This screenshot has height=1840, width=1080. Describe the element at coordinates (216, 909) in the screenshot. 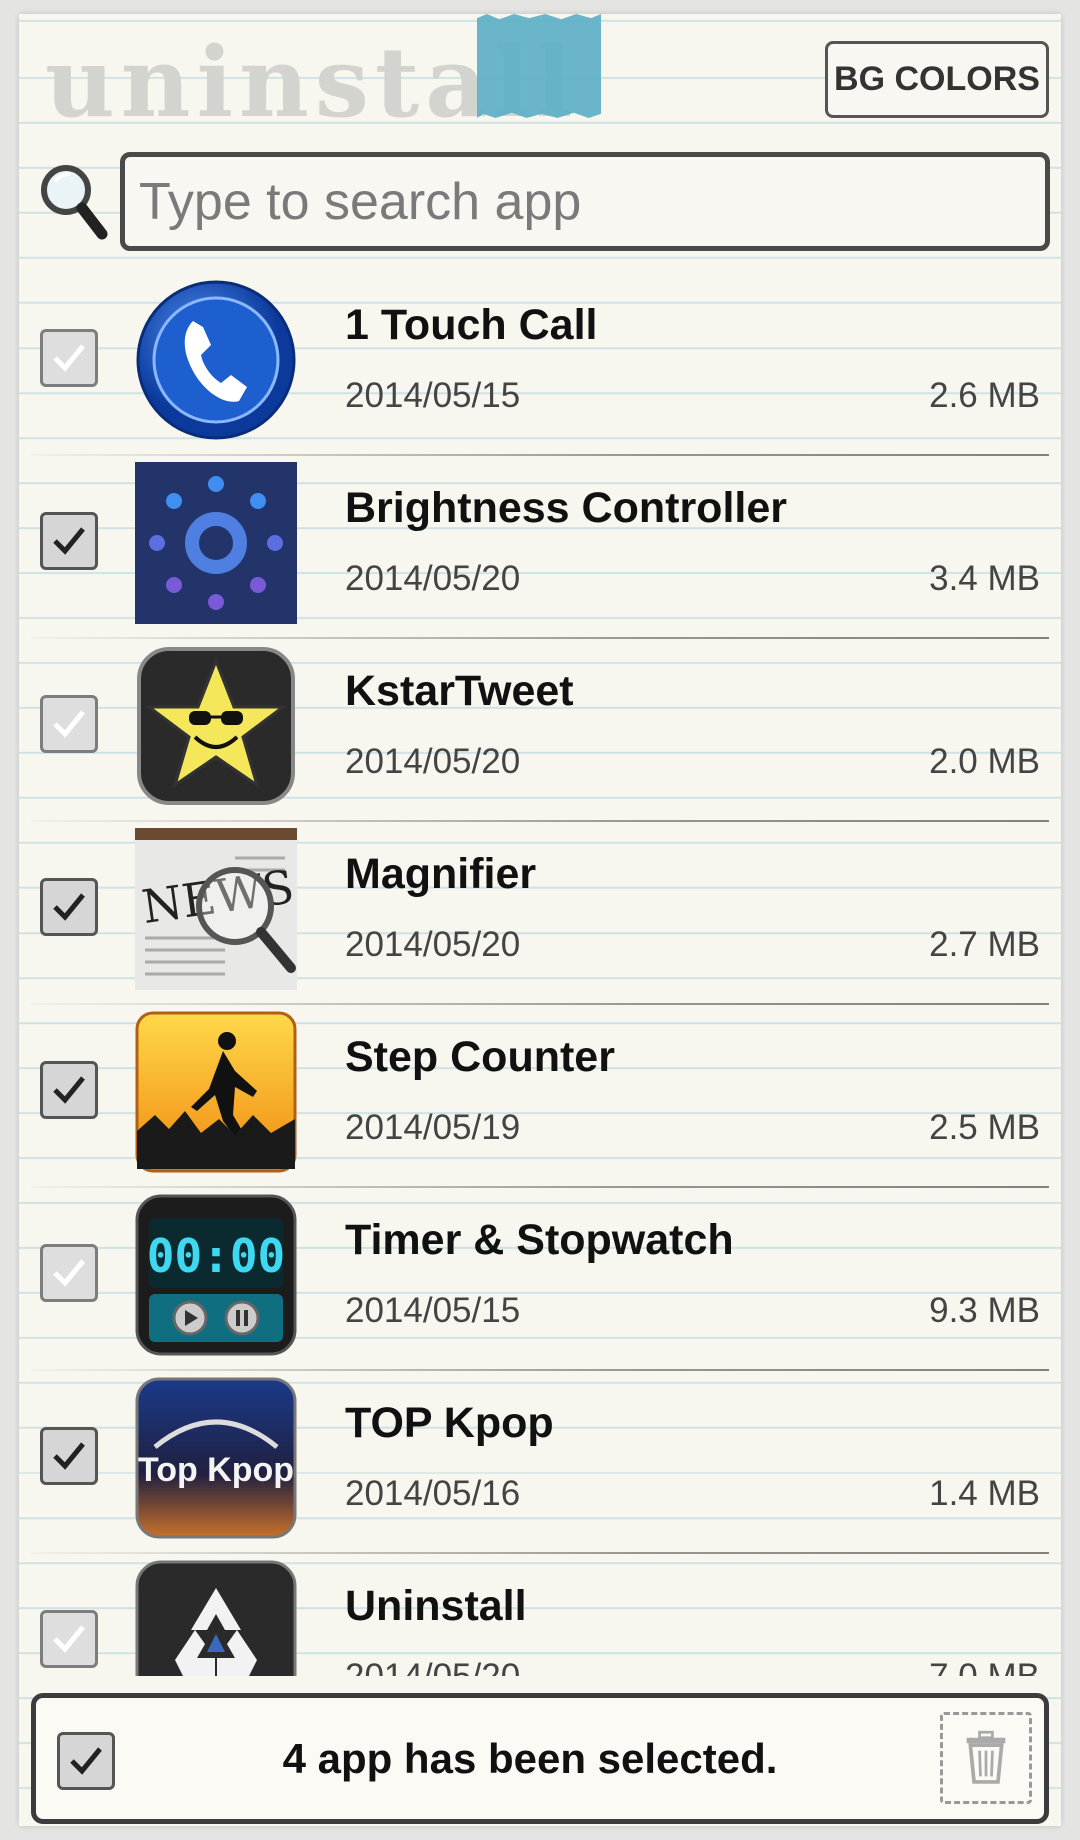

I see `news-magnifier-icon: NEWS` at that location.